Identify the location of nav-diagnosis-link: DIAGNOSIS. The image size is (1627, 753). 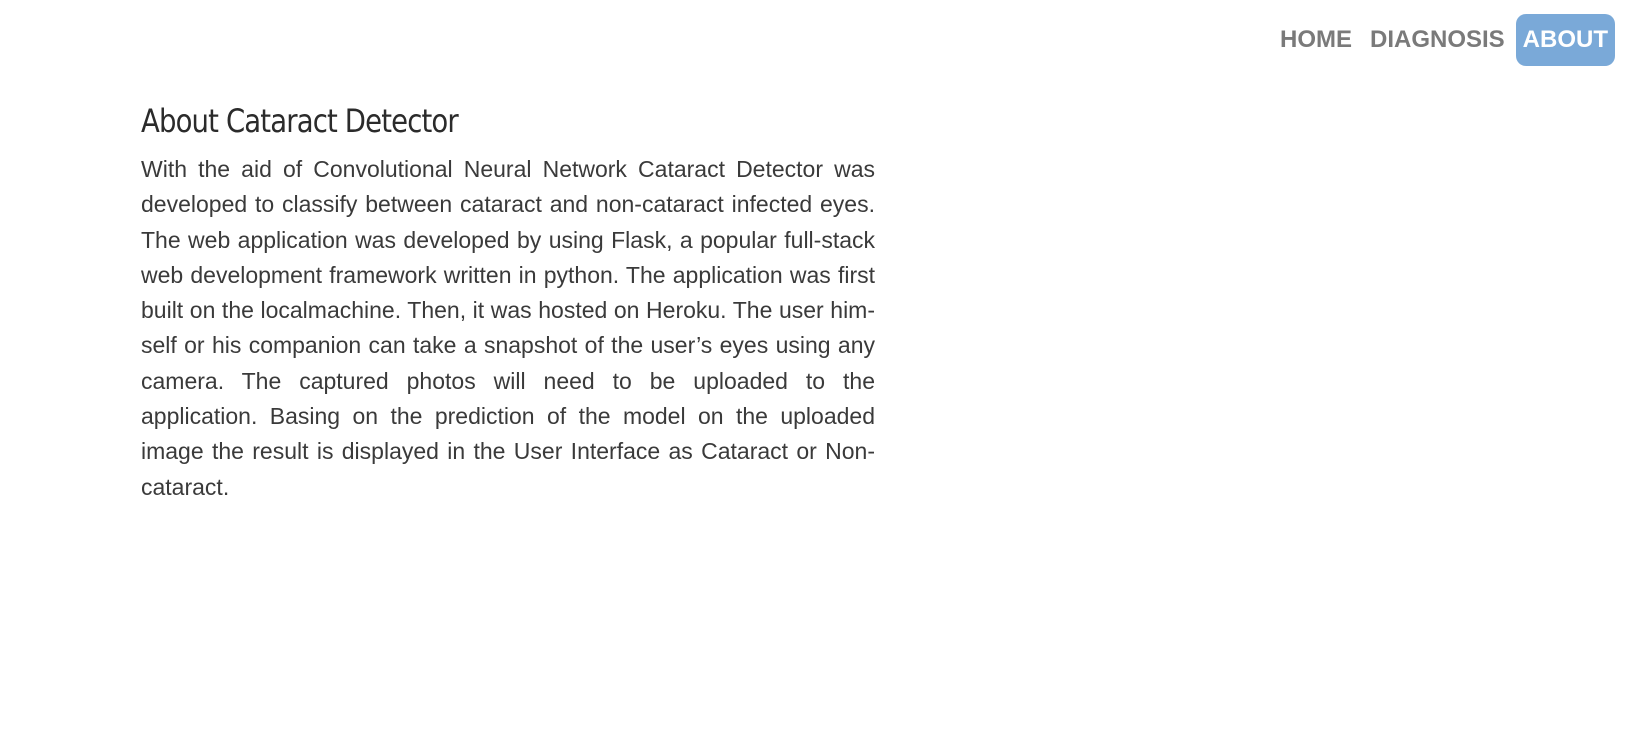
(1437, 40).